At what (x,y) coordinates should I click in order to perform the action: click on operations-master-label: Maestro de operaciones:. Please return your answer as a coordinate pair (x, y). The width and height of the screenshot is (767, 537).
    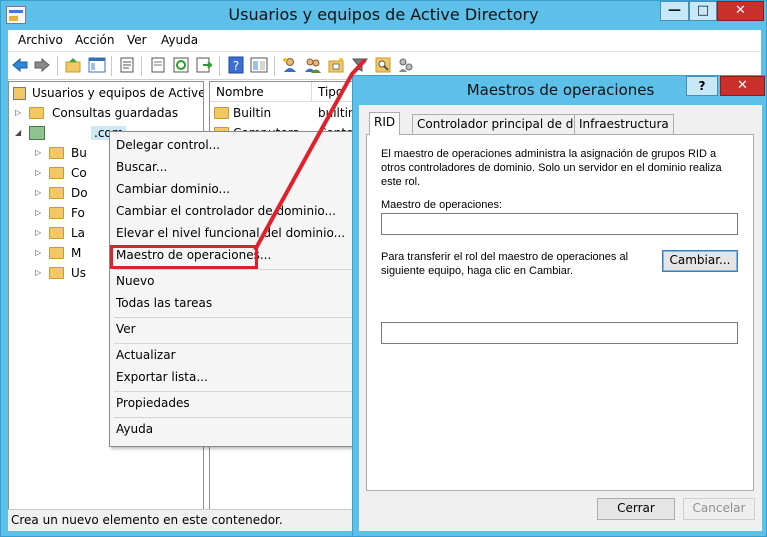
    Looking at the image, I should click on (442, 205).